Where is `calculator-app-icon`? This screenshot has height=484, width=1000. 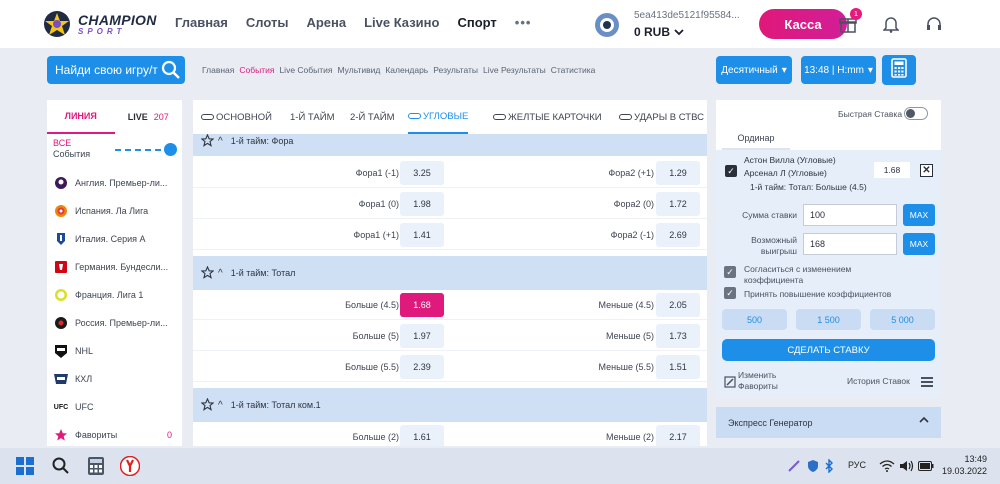 calculator-app-icon is located at coordinates (96, 466).